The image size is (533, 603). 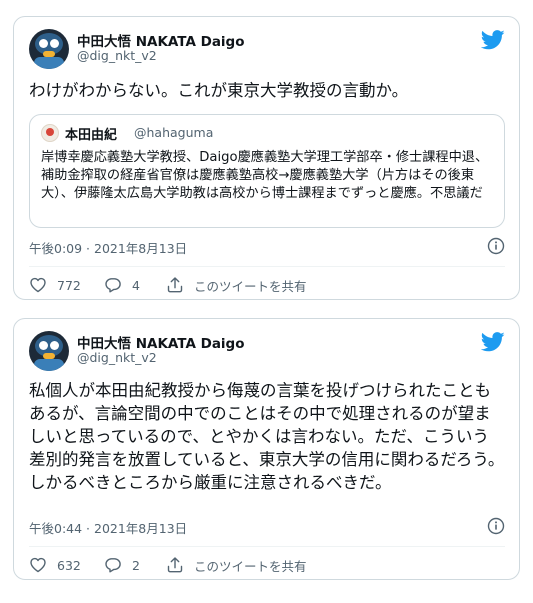 I want to click on reply-count: 2, so click(x=136, y=565).